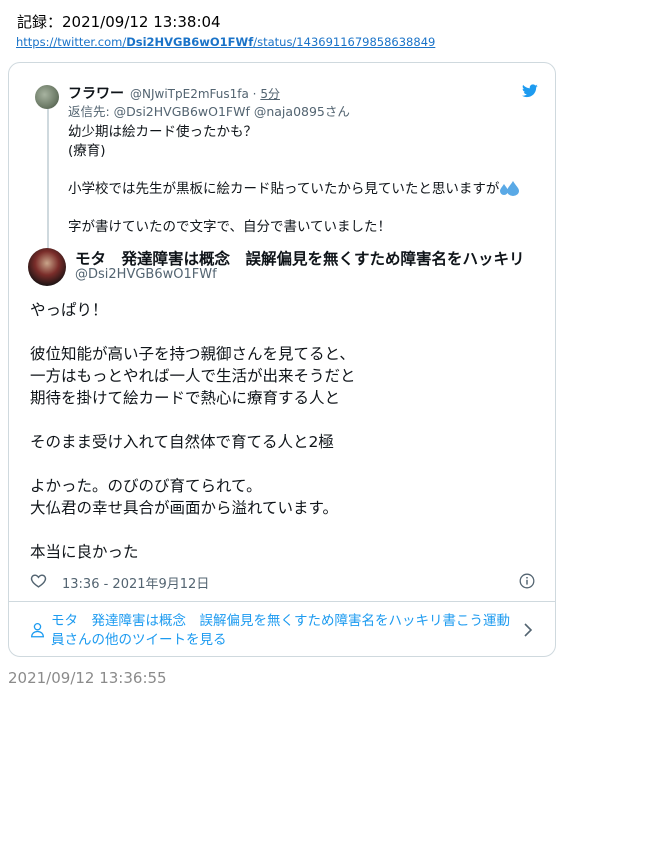 The height and width of the screenshot is (848, 660). I want to click on tweet-line: 一方はもっとやれば一人で生活が出来そうだと, so click(193, 376).